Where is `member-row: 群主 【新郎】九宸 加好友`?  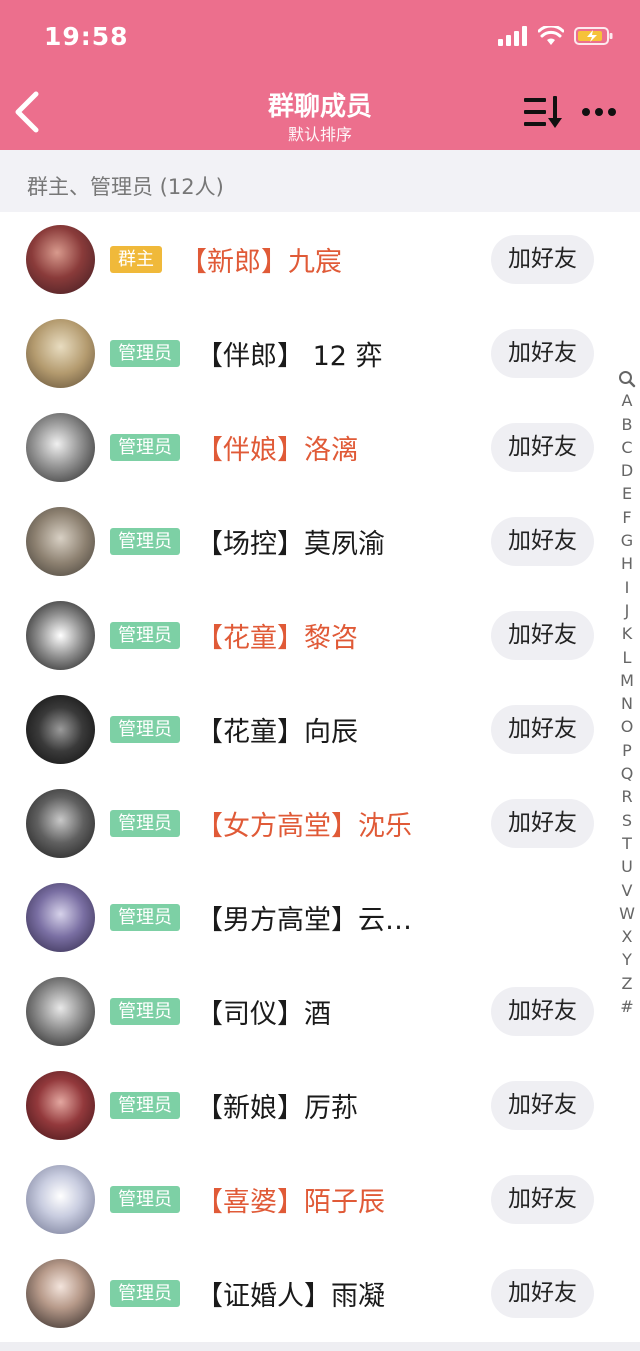
member-row: 群主 【新郎】九宸 加好友 is located at coordinates (320, 259).